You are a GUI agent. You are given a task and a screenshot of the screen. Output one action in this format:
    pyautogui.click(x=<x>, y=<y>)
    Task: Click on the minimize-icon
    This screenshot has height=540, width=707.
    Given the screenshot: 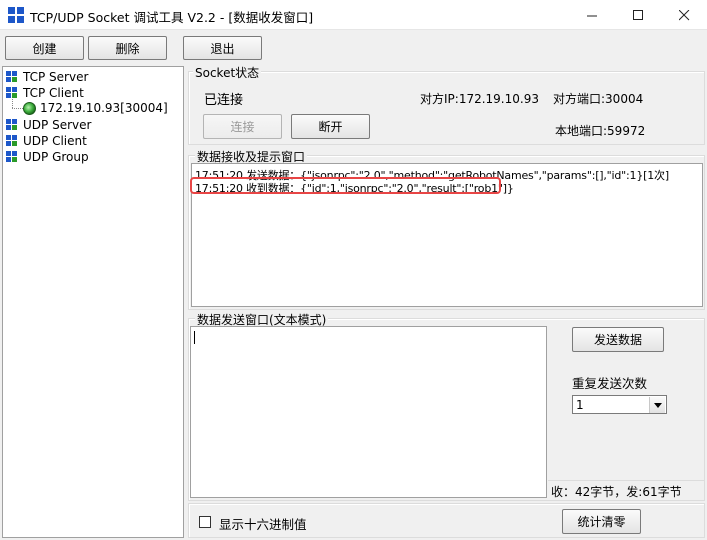 What is the action you would take?
    pyautogui.click(x=591, y=15)
    